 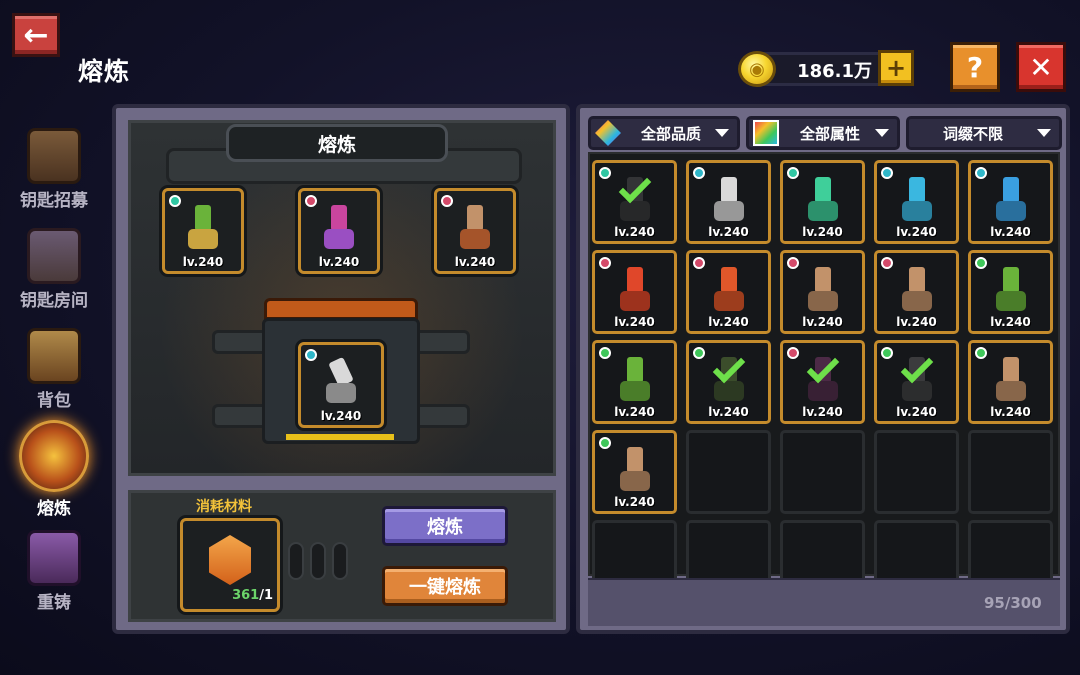 What do you see at coordinates (608, 133) in the screenshot?
I see `diamond-icon` at bounding box center [608, 133].